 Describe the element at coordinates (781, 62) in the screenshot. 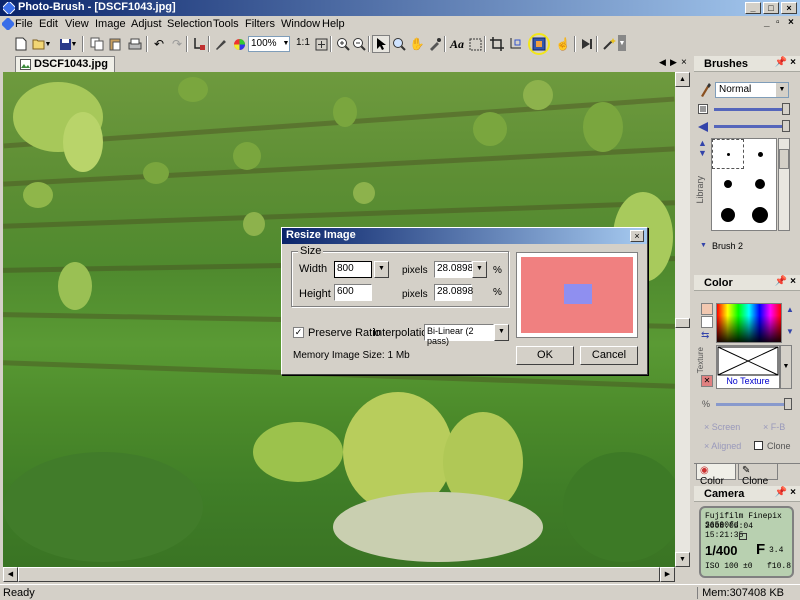

I see `pin-icon: 📌` at that location.